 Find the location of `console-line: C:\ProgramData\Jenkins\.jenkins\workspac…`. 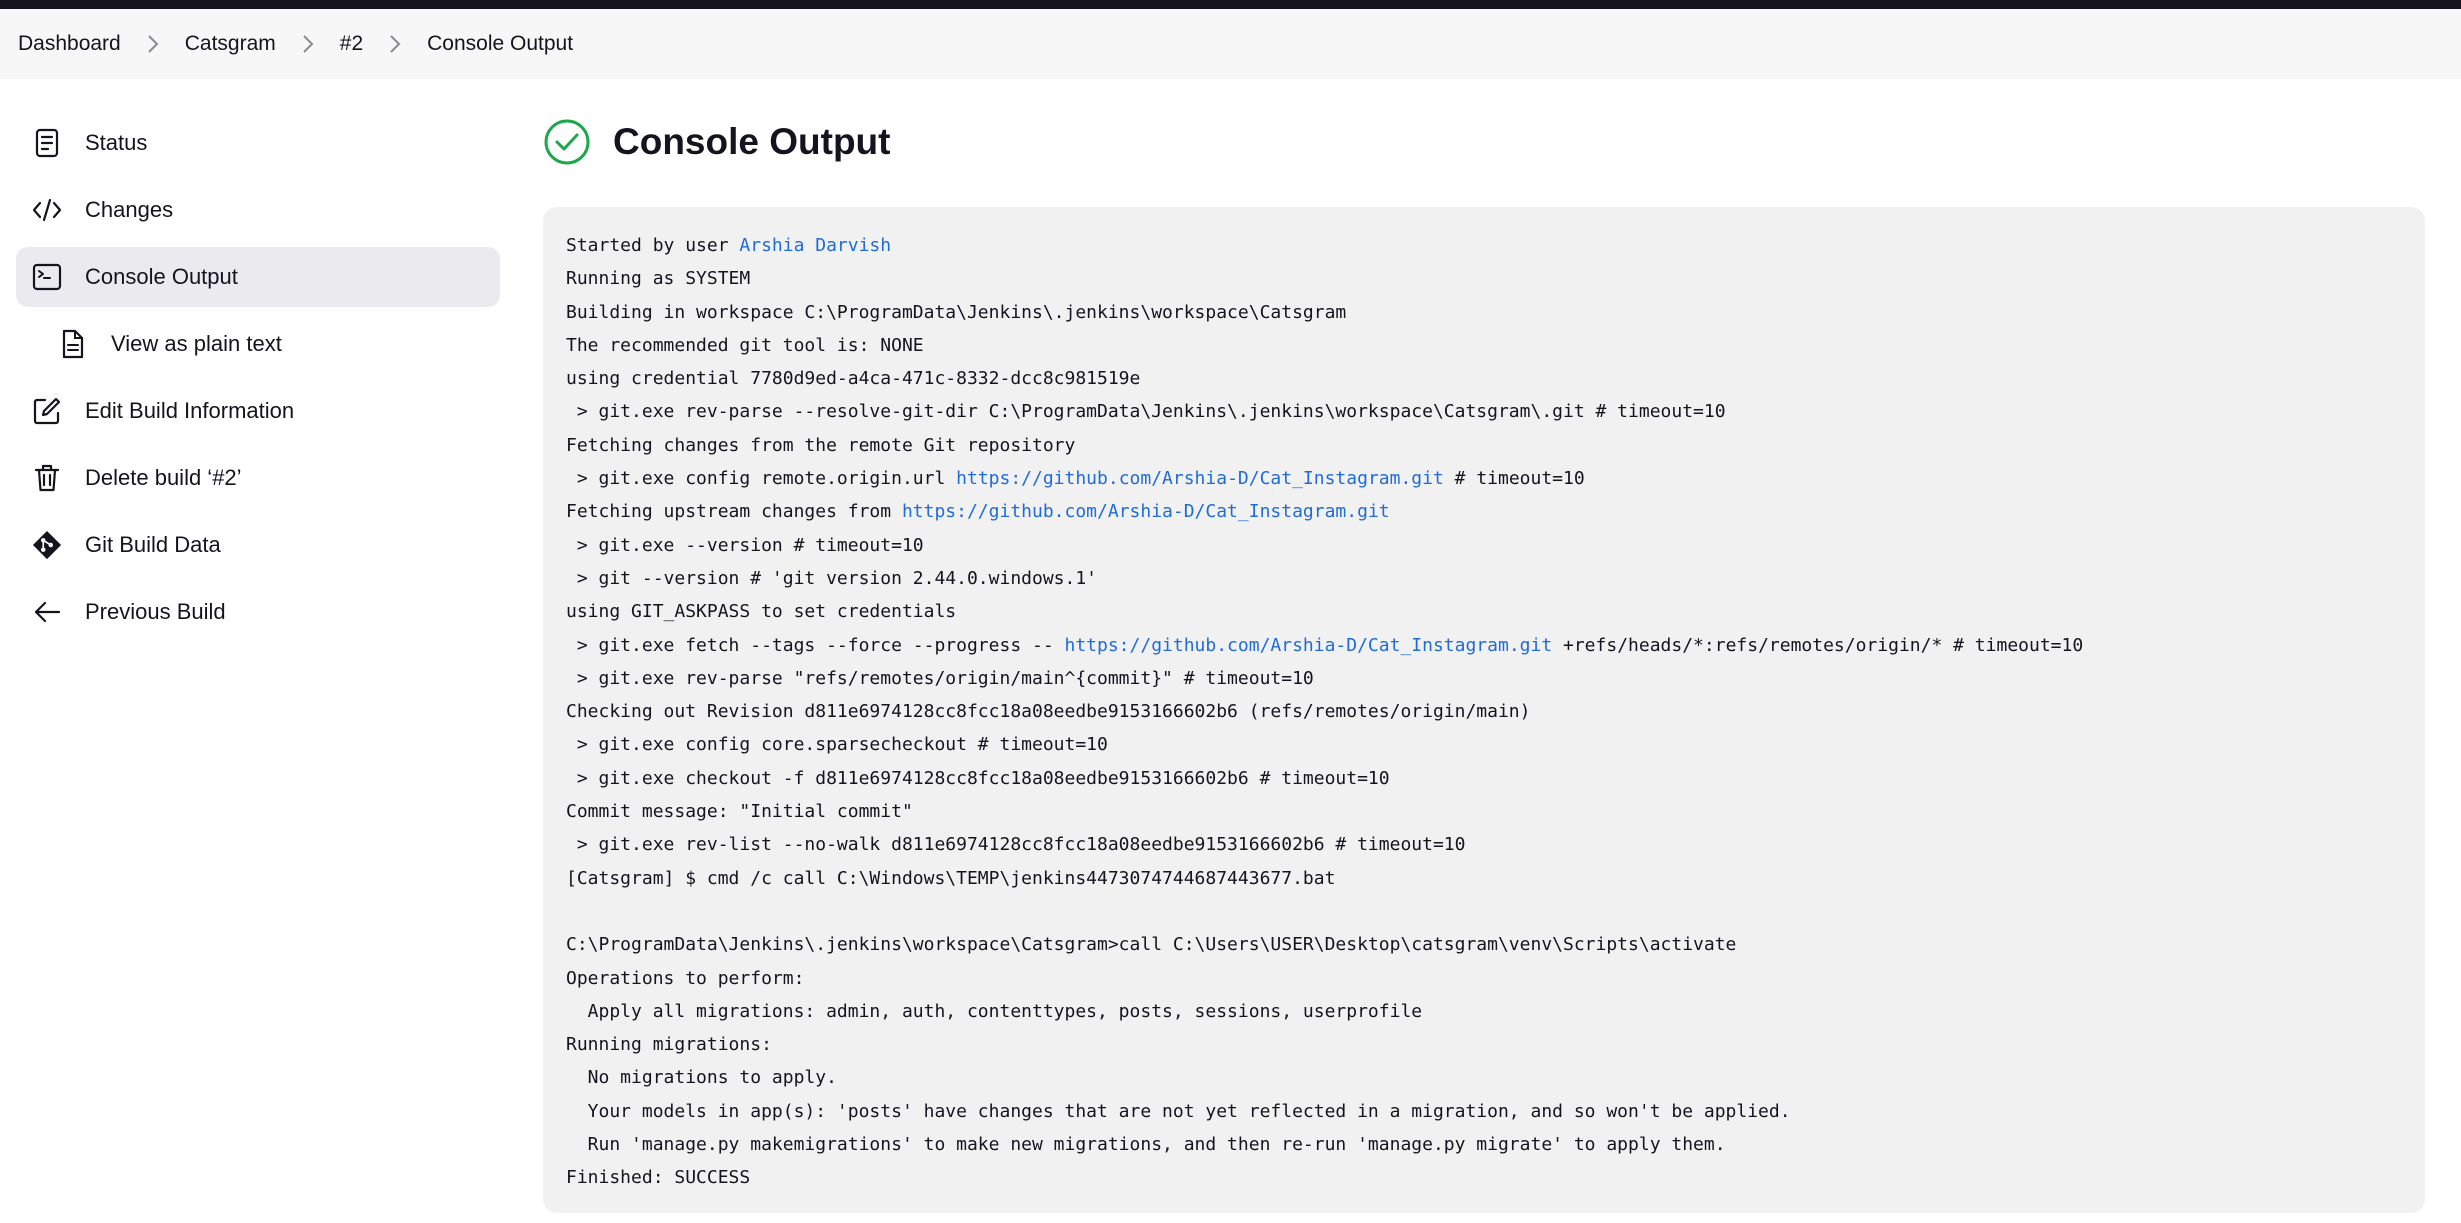

console-line: C:\ProgramData\Jenkins\.jenkins\workspac… is located at coordinates (1151, 945).